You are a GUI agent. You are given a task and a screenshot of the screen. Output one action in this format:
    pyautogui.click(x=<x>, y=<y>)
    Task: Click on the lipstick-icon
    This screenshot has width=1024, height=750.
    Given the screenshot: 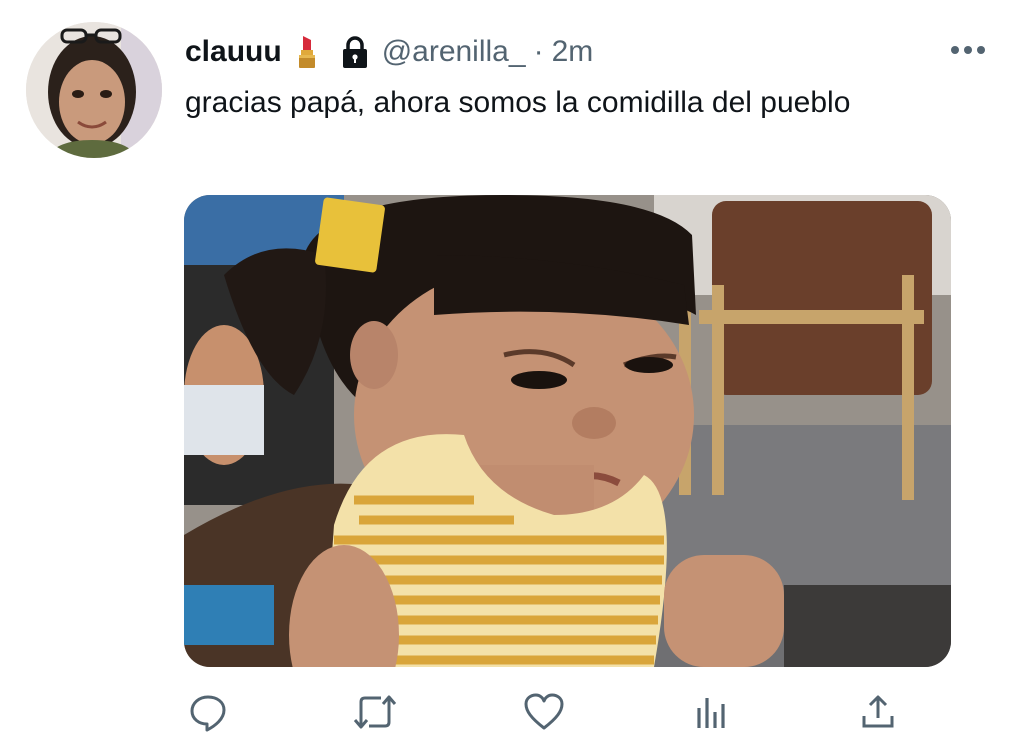 What is the action you would take?
    pyautogui.click(x=307, y=52)
    